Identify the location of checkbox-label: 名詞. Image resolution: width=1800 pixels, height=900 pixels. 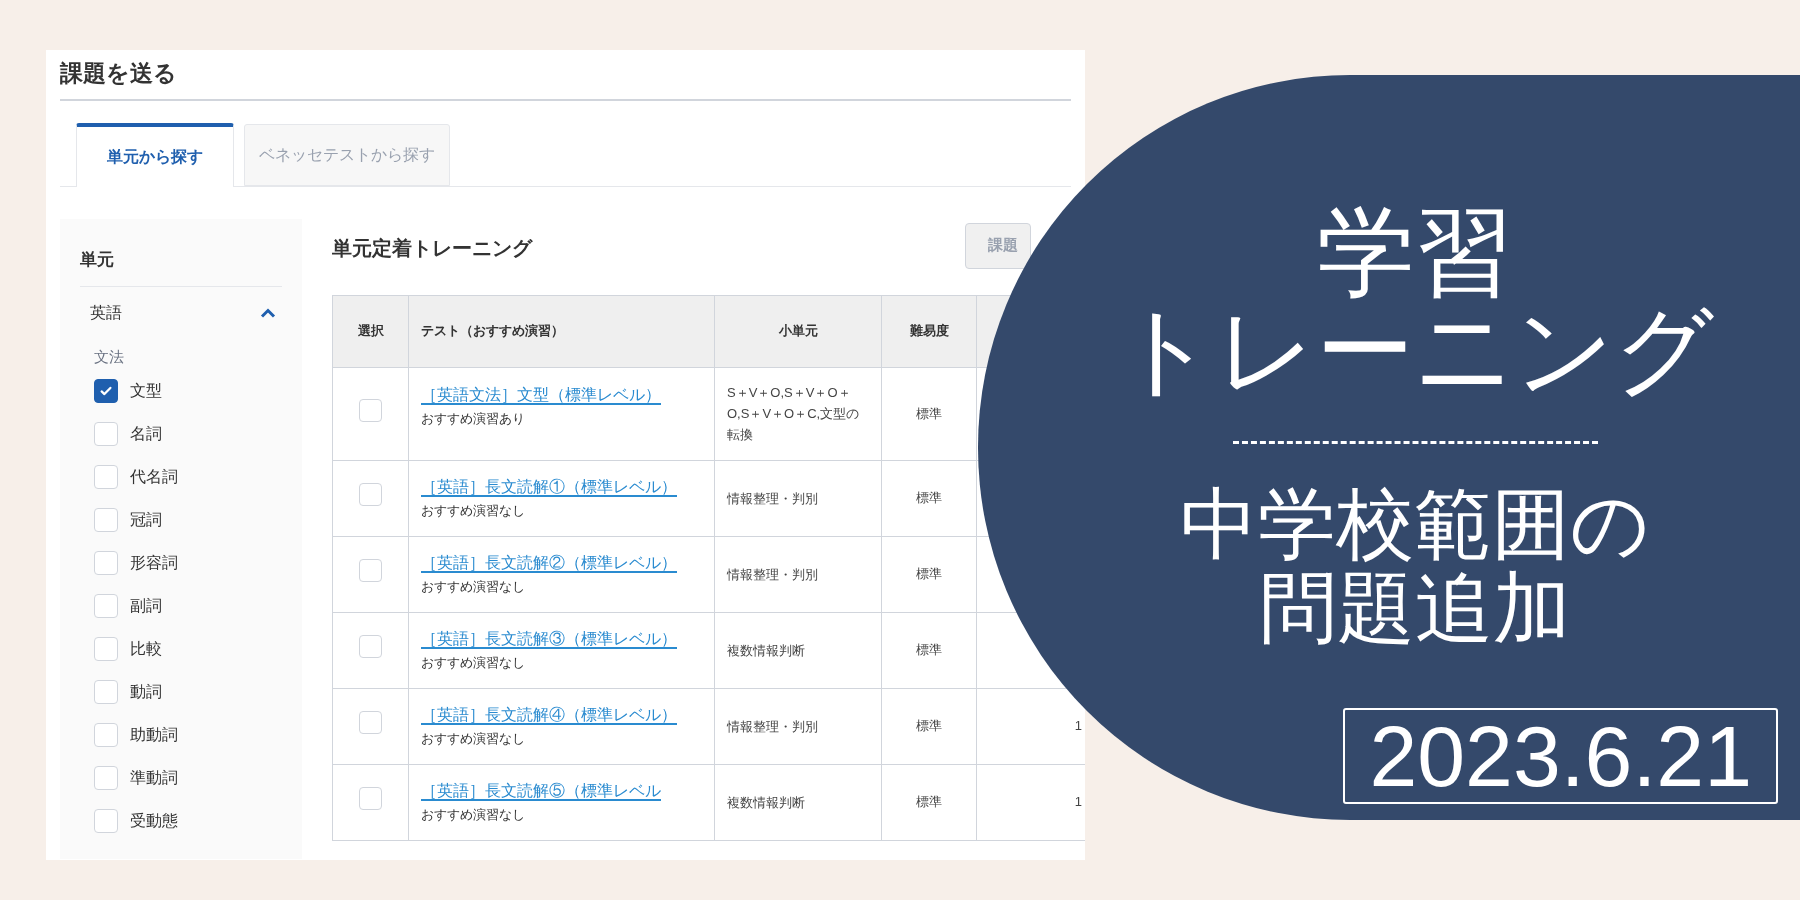
(146, 434).